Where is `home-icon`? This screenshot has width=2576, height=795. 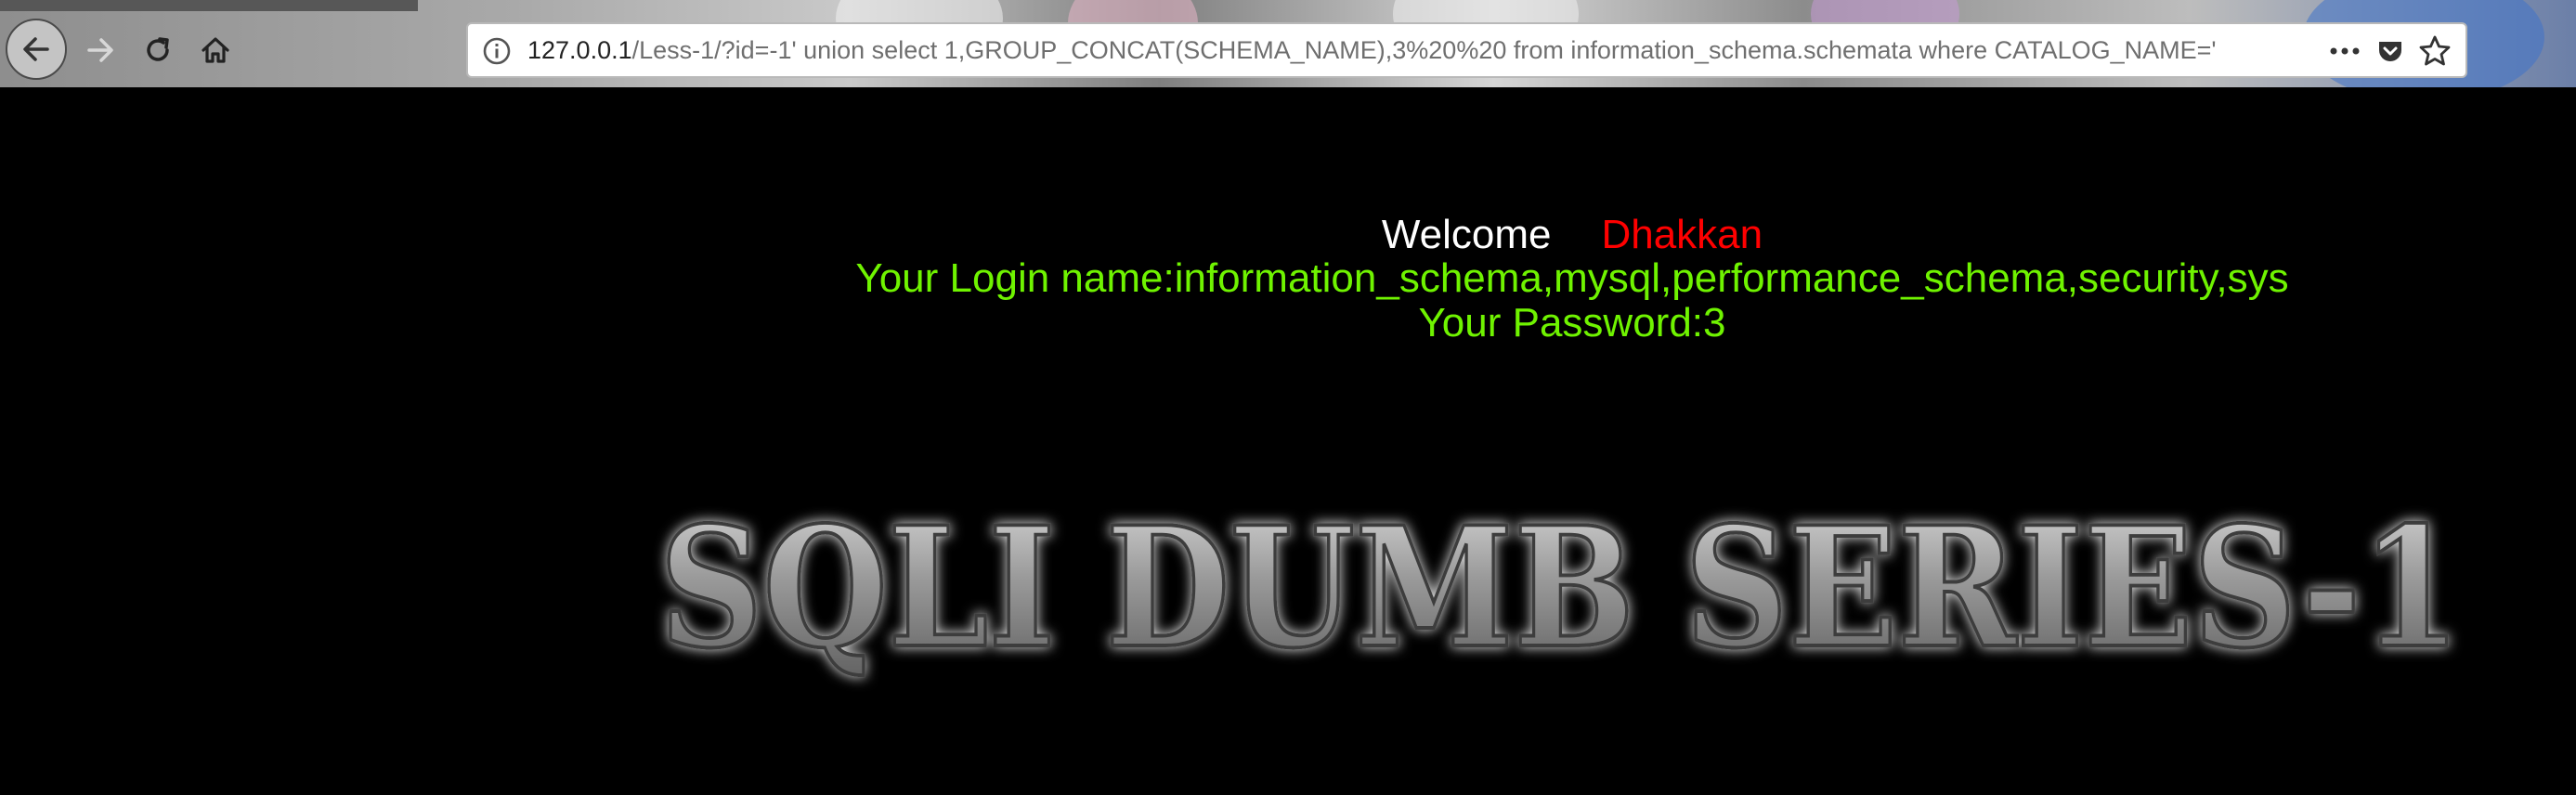 home-icon is located at coordinates (215, 50).